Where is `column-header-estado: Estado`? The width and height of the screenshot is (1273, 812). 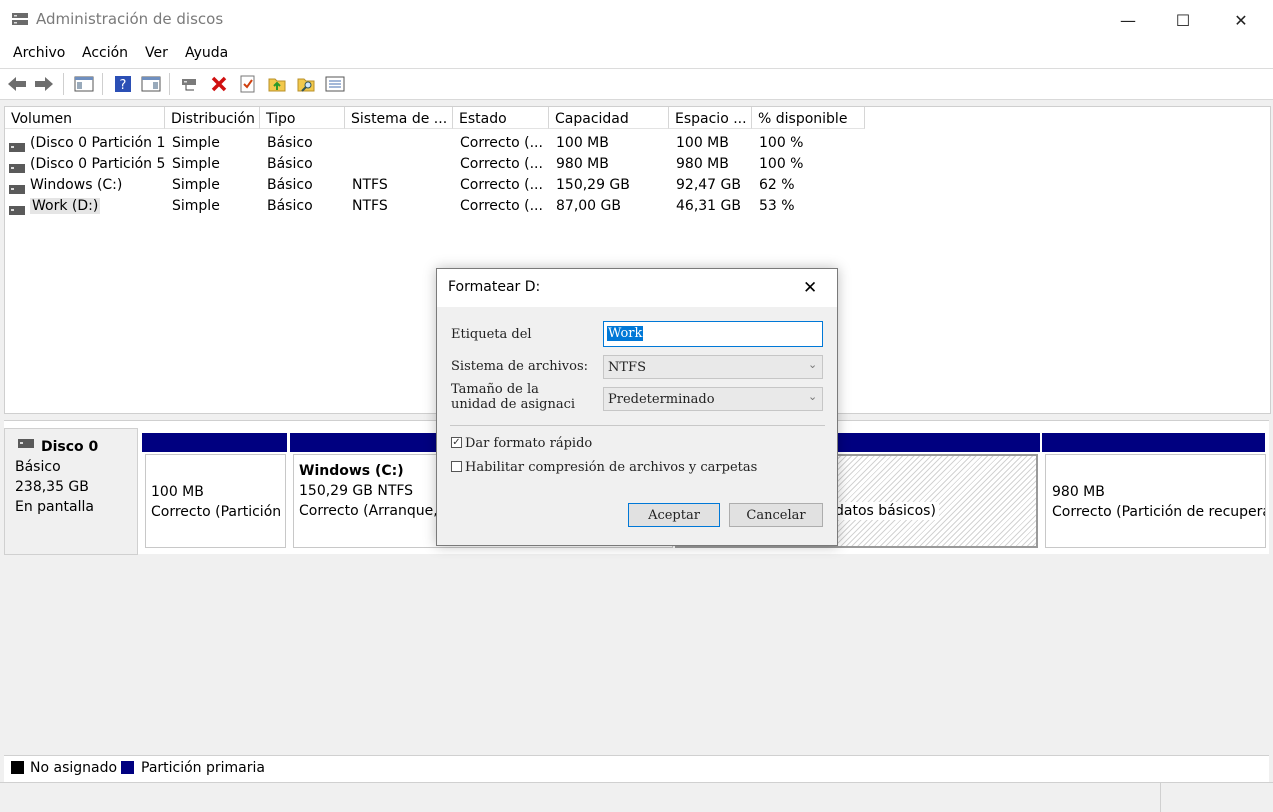 column-header-estado: Estado is located at coordinates (501, 118).